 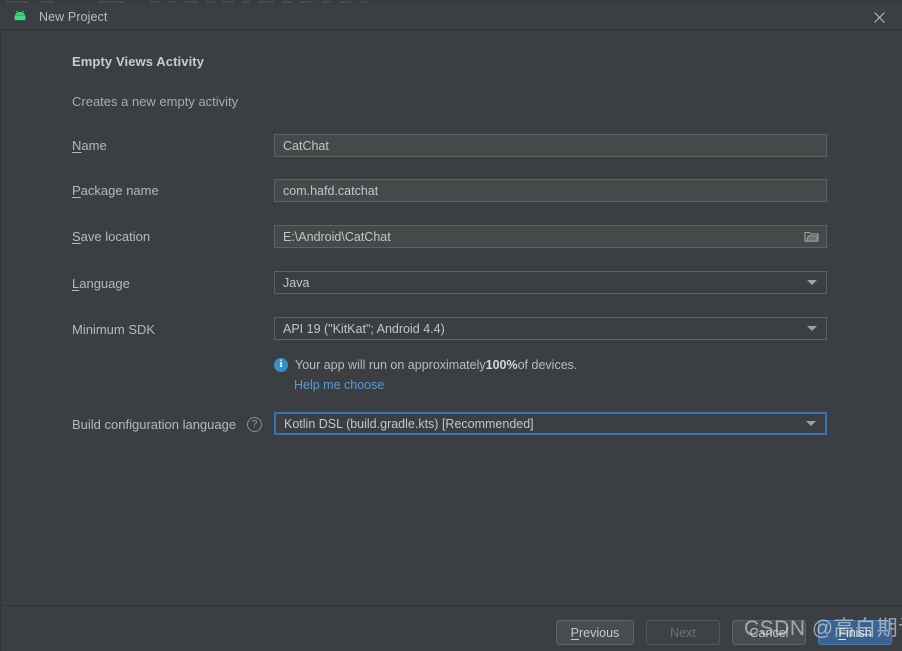 What do you see at coordinates (254, 424) in the screenshot?
I see `question-mark-icon: ?` at bounding box center [254, 424].